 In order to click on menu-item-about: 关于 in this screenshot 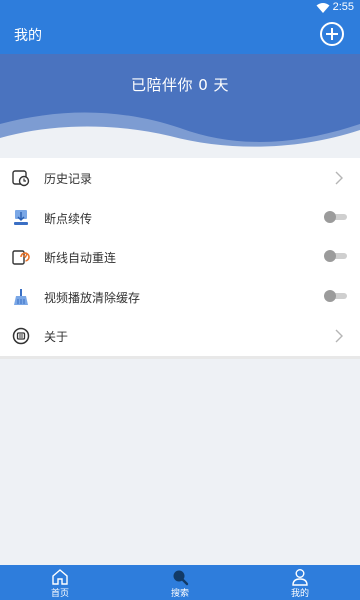, I will do `click(180, 336)`.